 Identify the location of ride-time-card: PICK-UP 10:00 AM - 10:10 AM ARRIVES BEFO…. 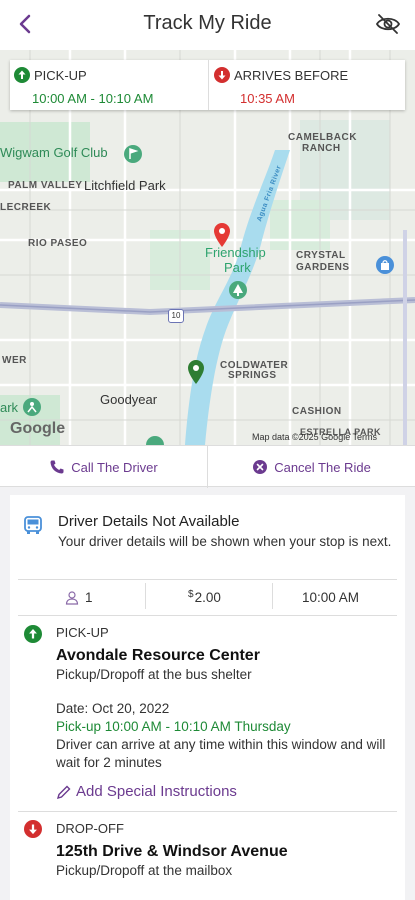
(207, 85).